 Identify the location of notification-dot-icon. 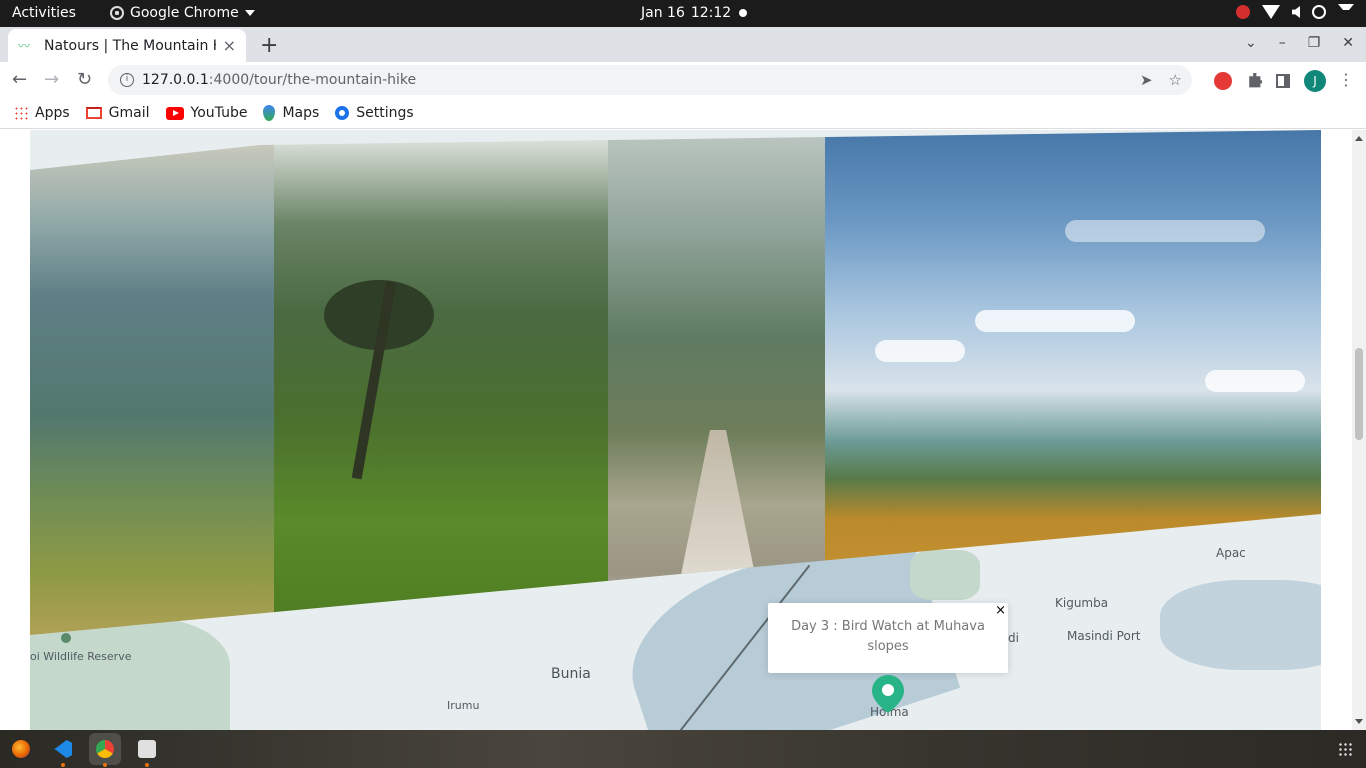
(743, 13).